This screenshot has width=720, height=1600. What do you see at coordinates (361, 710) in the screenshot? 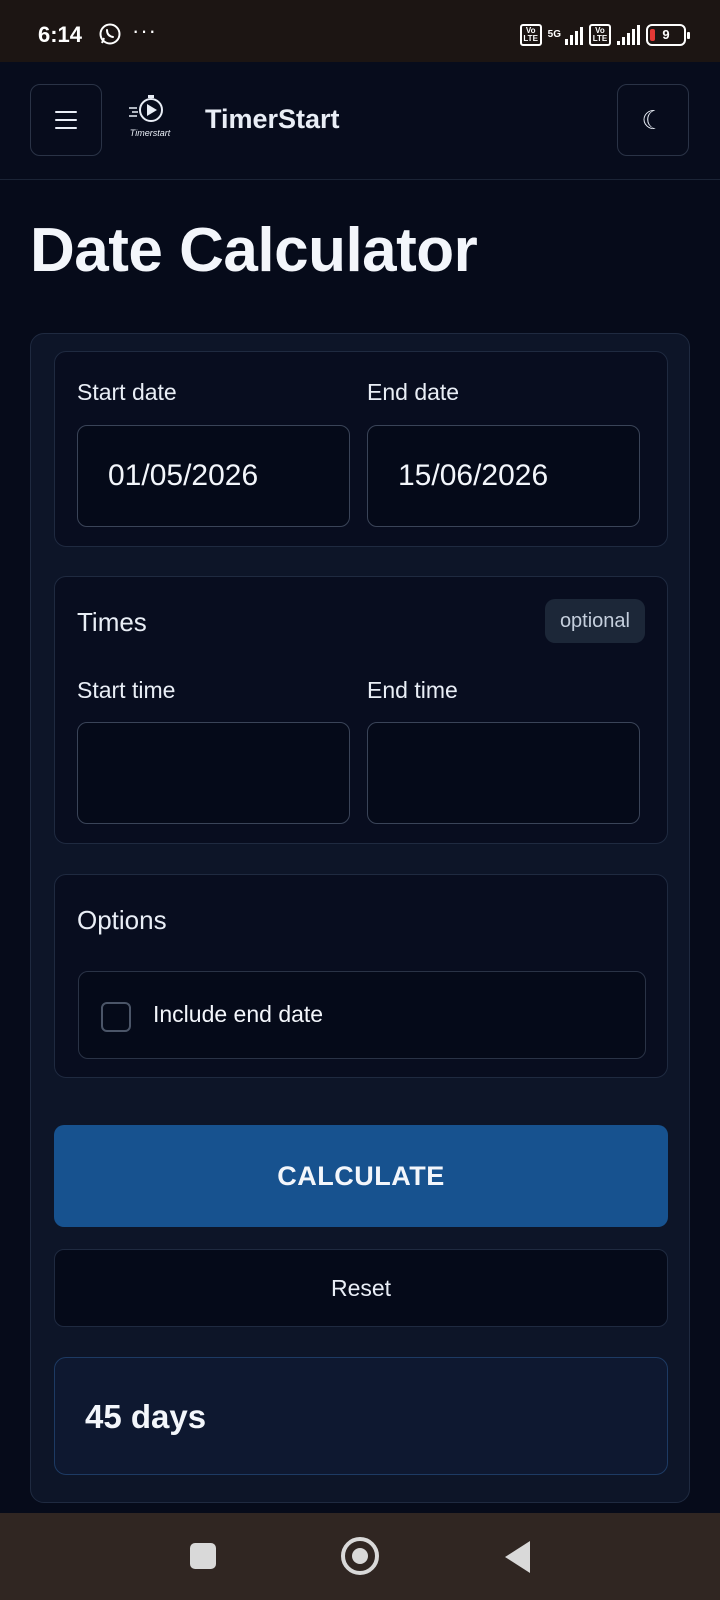
I see `times-panel: Times optional Start time End time` at bounding box center [361, 710].